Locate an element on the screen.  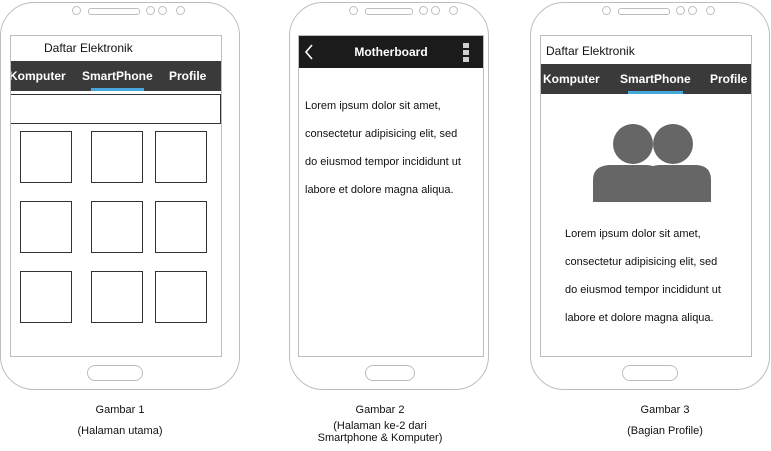
caption-subtitle: Smartphone & Komputer) is located at coordinates (380, 438).